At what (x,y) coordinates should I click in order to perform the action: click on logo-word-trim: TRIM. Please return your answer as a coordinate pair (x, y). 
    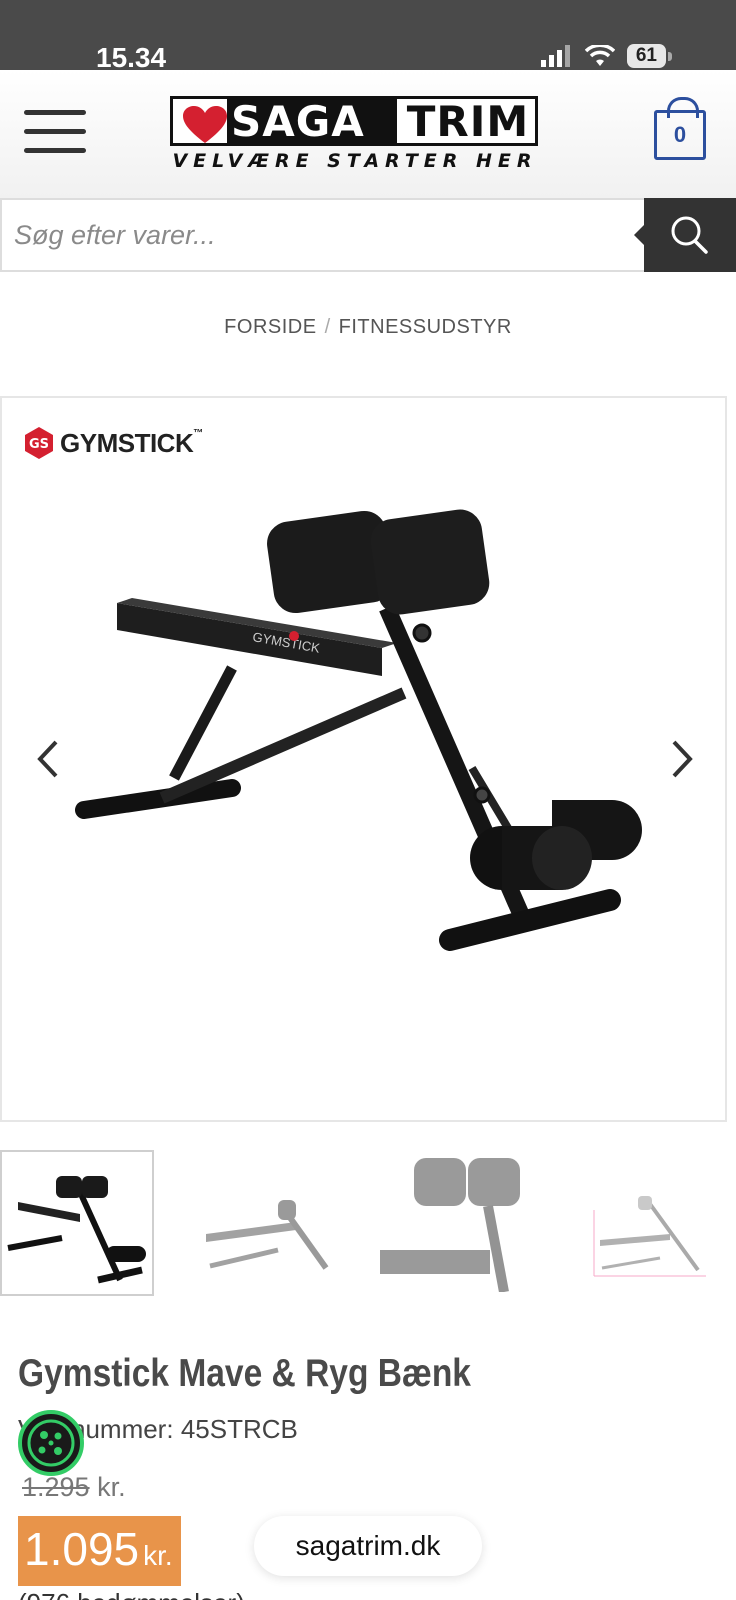
    Looking at the image, I should click on (468, 121).